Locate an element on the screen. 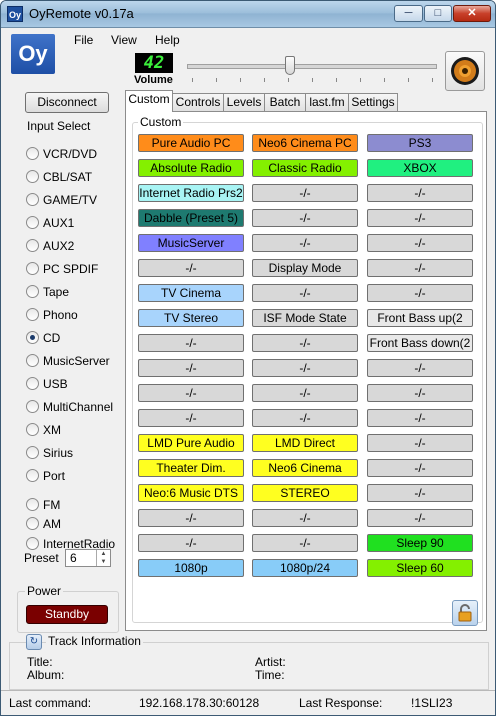 Image resolution: width=496 pixels, height=716 pixels. custom-button: 1080p/24 is located at coordinates (305, 568).